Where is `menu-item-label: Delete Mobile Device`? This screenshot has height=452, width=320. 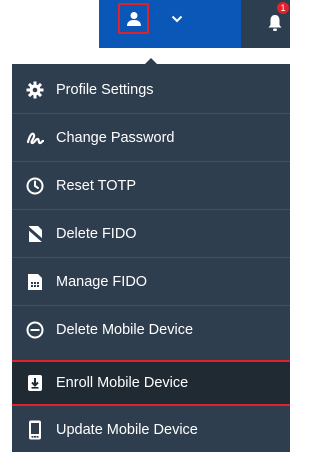 menu-item-label: Delete Mobile Device is located at coordinates (125, 330).